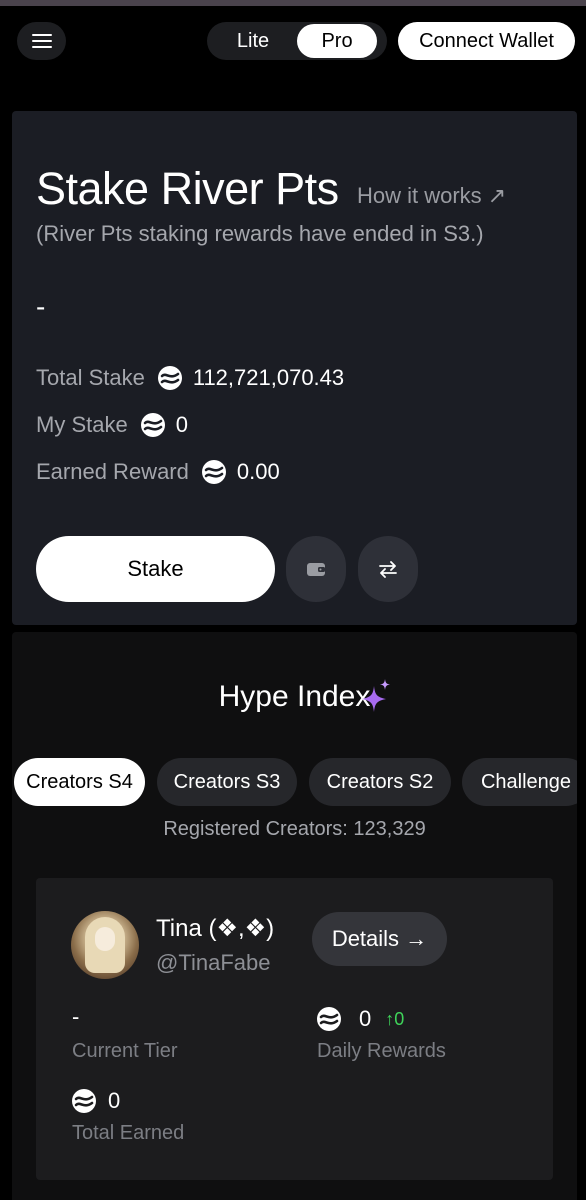 This screenshot has height=1200, width=586. Describe the element at coordinates (155, 569) in the screenshot. I see `stake-button: Stake` at that location.